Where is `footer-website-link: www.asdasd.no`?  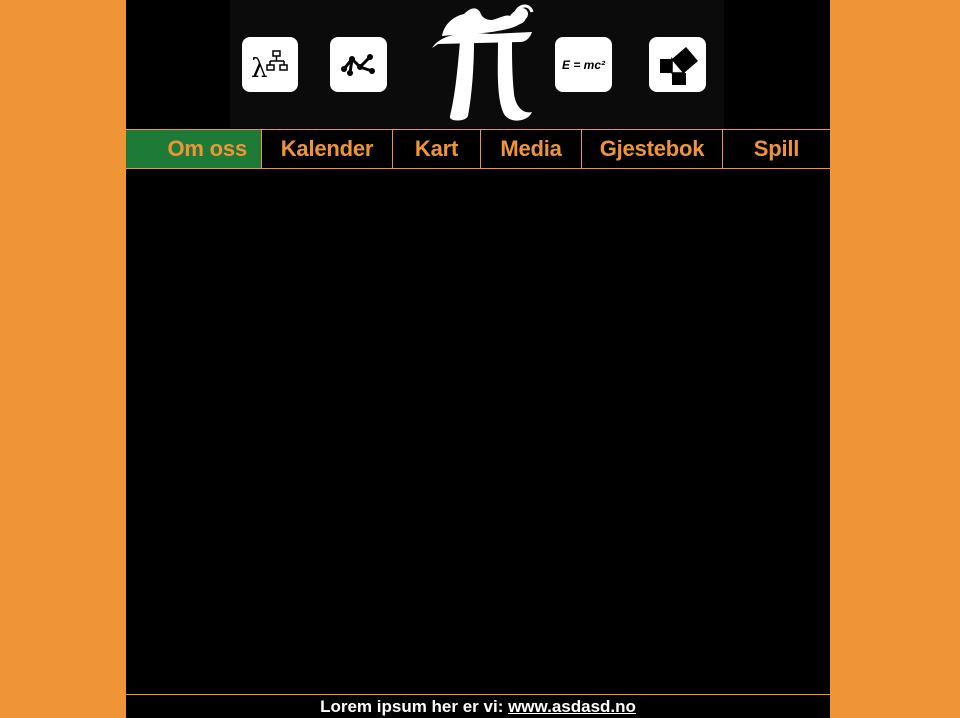
footer-website-link: www.asdasd.no is located at coordinates (572, 706).